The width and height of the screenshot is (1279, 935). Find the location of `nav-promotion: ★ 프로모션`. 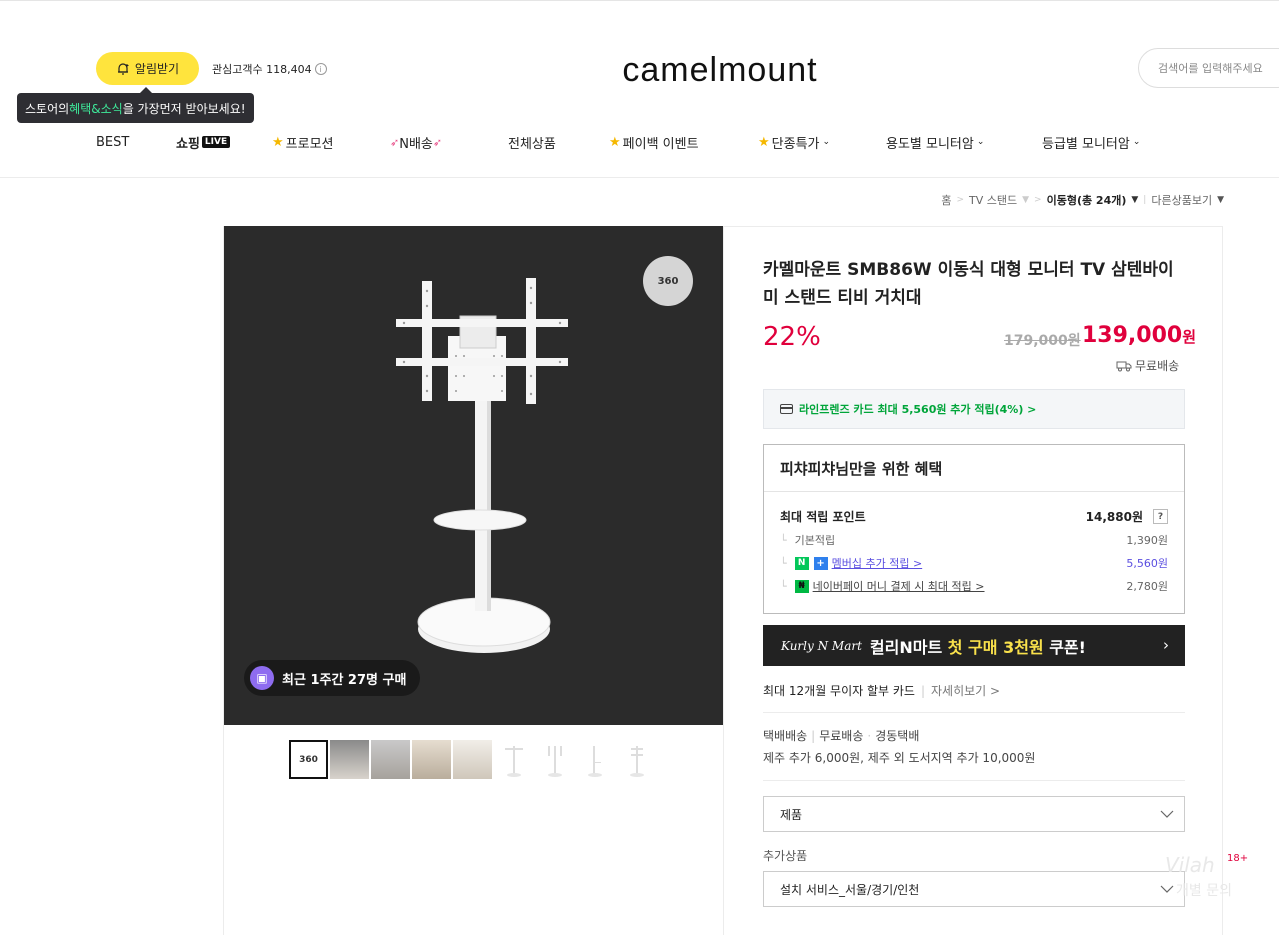

nav-promotion: ★ 프로모션 is located at coordinates (303, 142).